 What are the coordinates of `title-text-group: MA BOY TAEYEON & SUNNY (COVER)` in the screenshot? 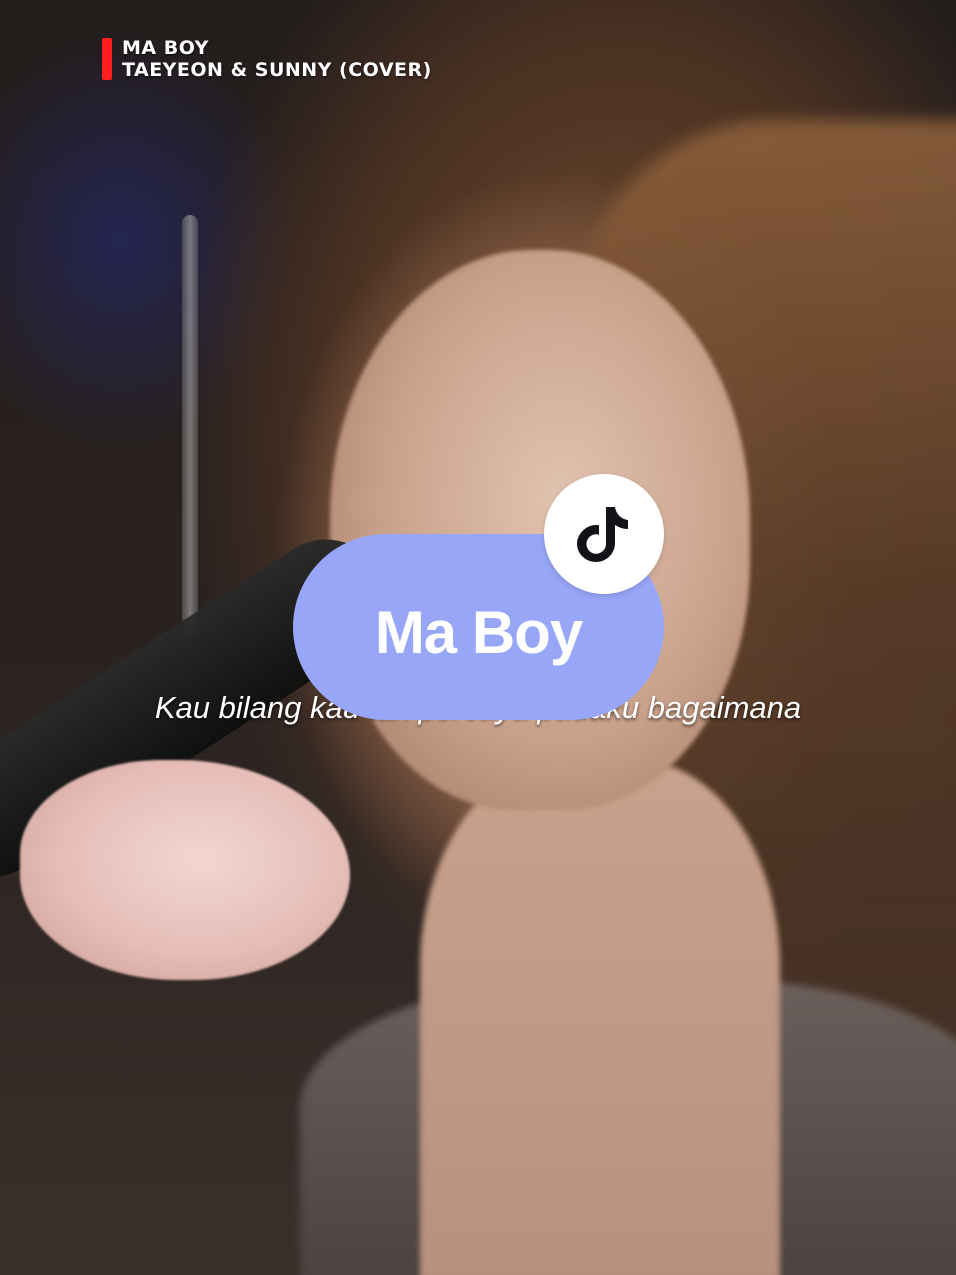 It's located at (277, 59).